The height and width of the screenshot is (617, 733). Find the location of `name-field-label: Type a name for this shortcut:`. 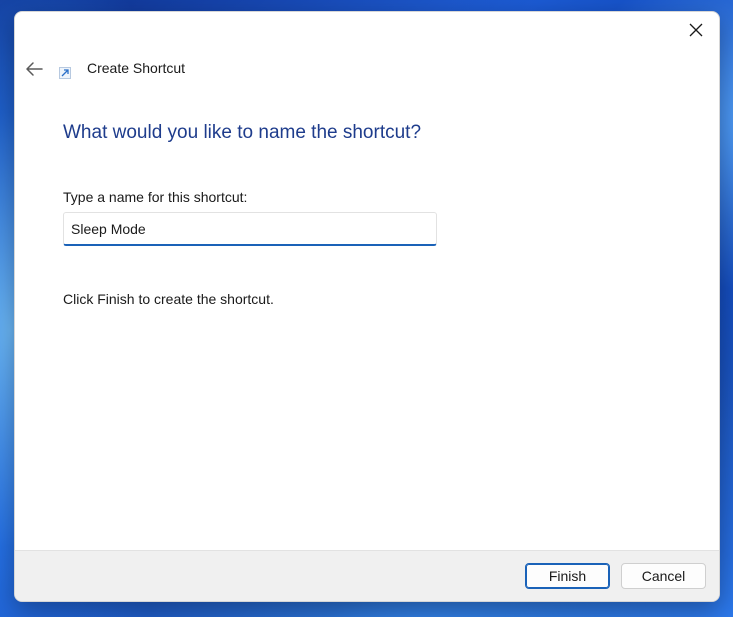

name-field-label: Type a name for this shortcut: is located at coordinates (155, 197).